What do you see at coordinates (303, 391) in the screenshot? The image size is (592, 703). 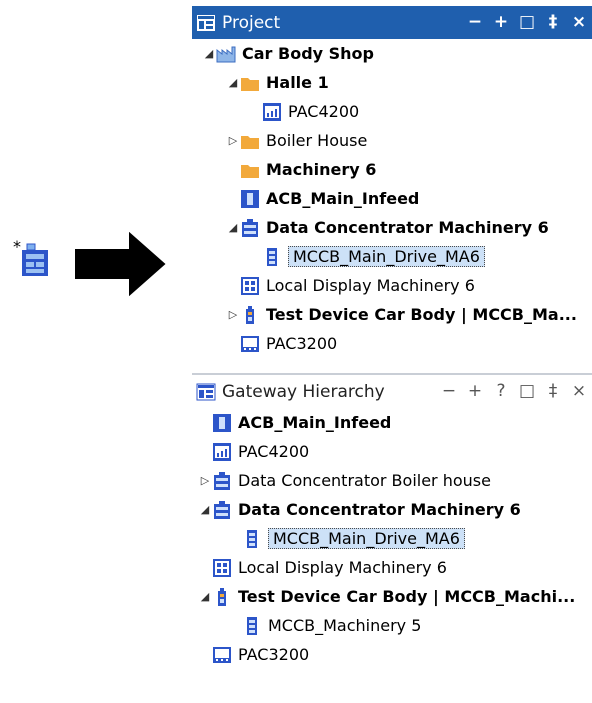 I see `gateway-panel-title: Gateway Hierarchy` at bounding box center [303, 391].